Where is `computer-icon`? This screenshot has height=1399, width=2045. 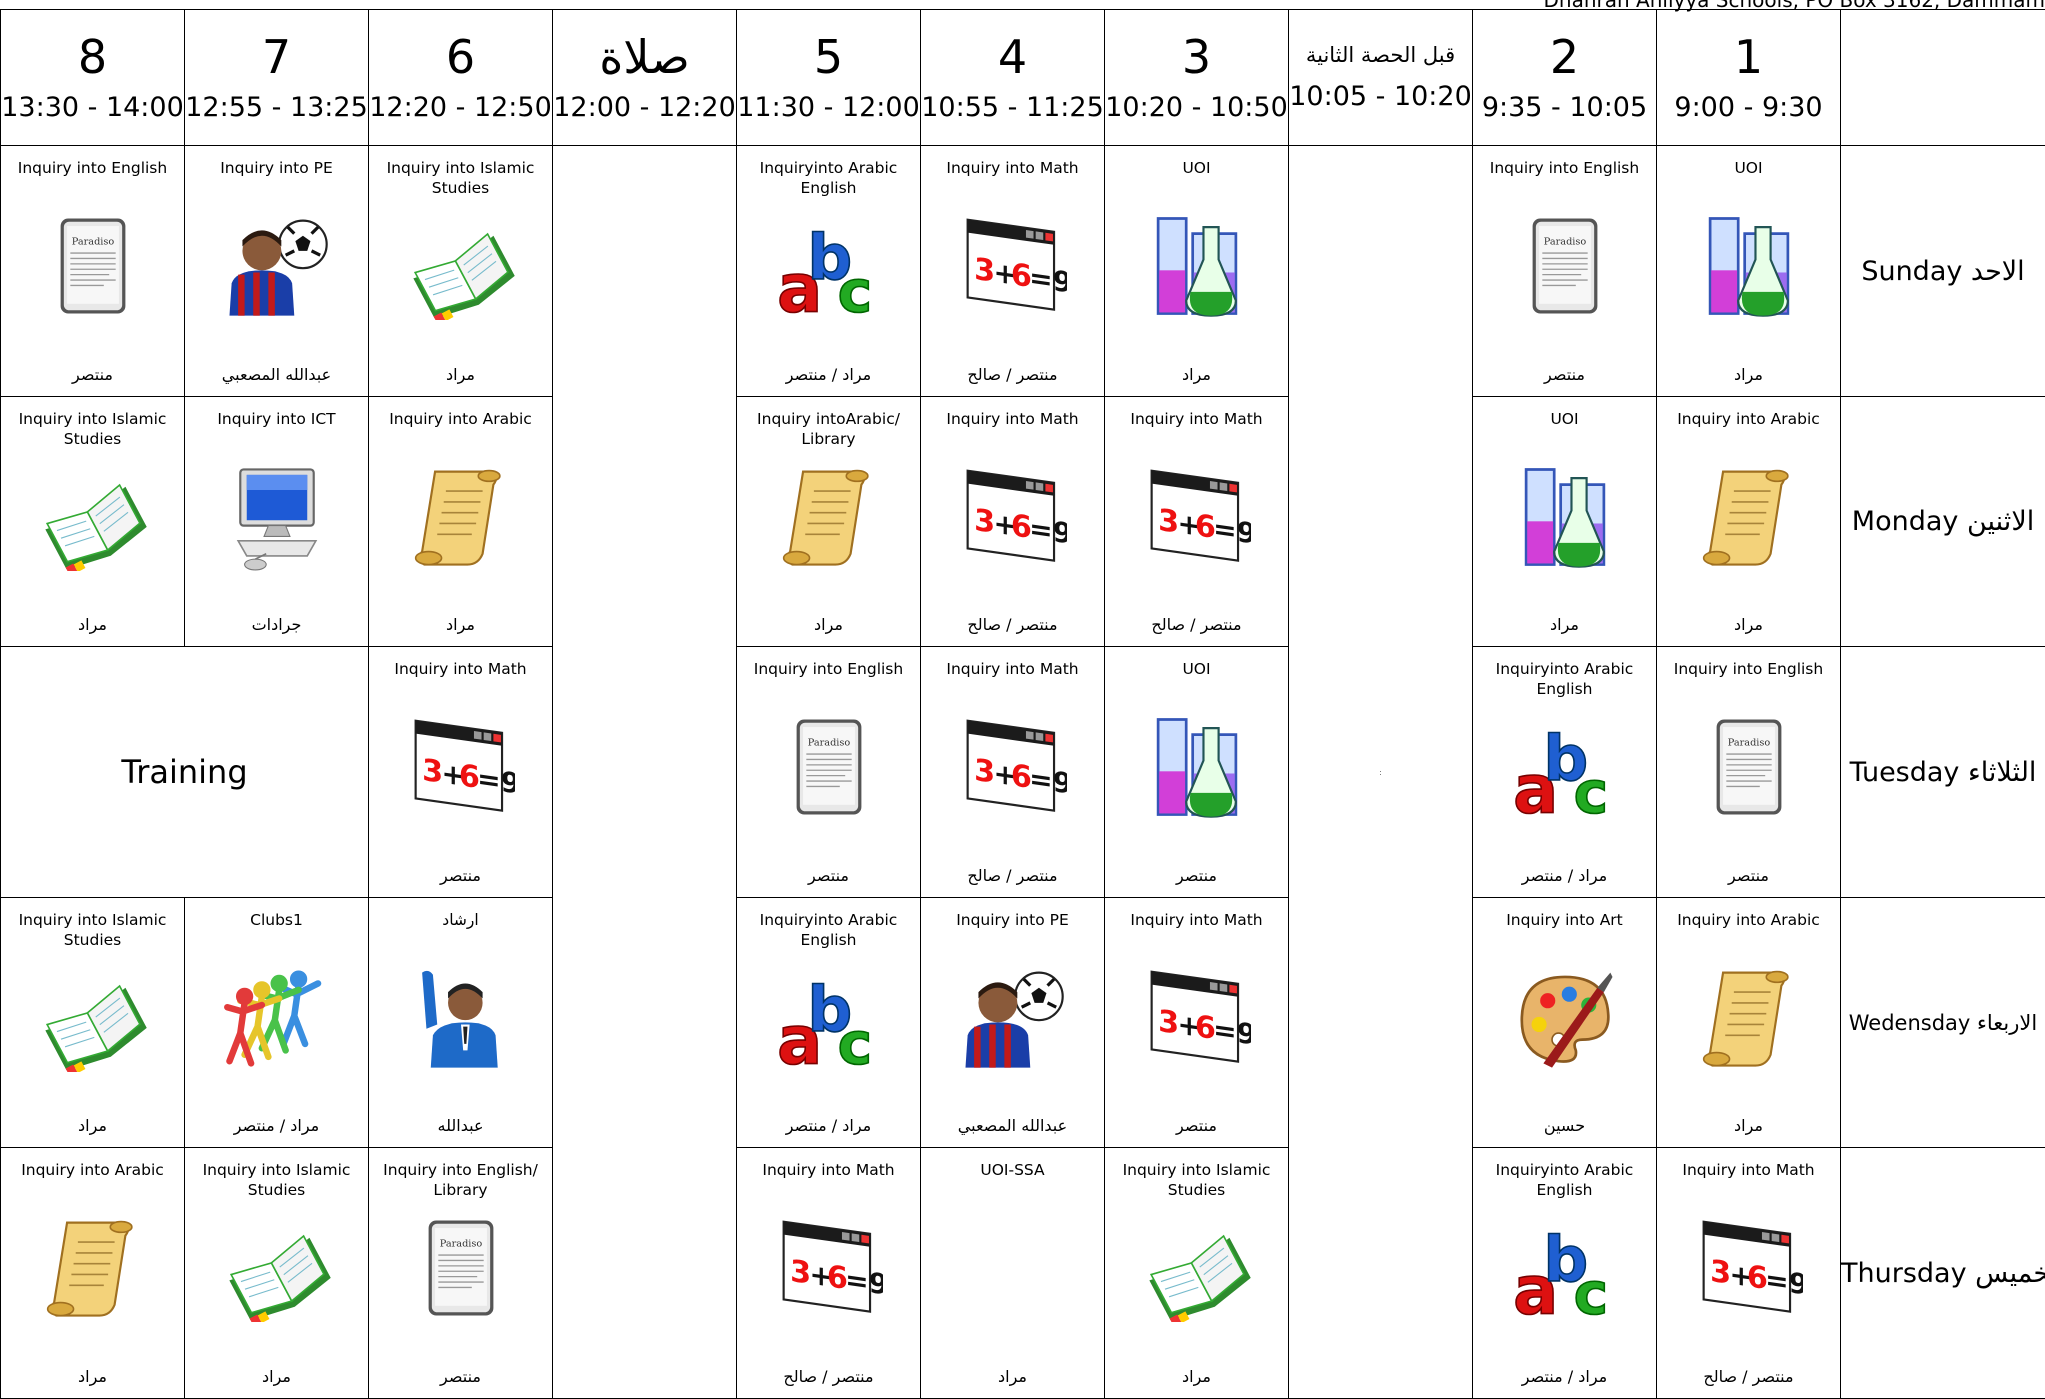 computer-icon is located at coordinates (277, 517).